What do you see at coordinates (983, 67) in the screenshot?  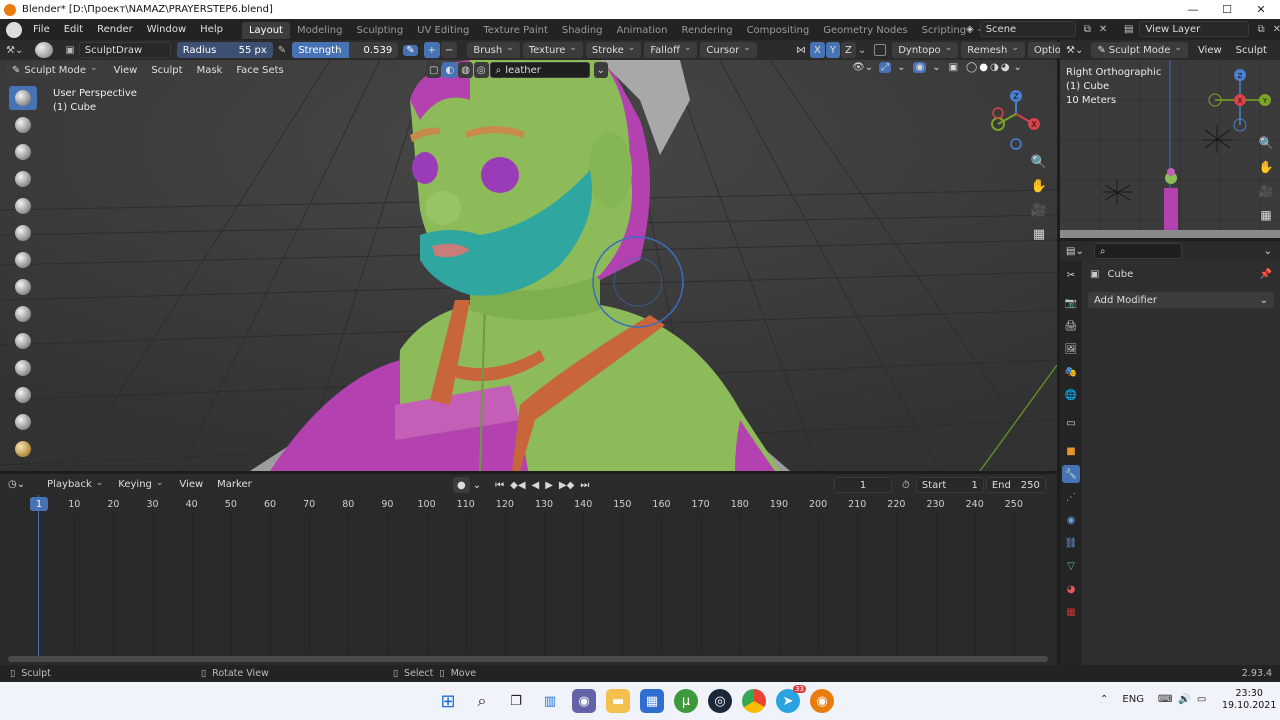 I see `solid-shading-icon: ●` at bounding box center [983, 67].